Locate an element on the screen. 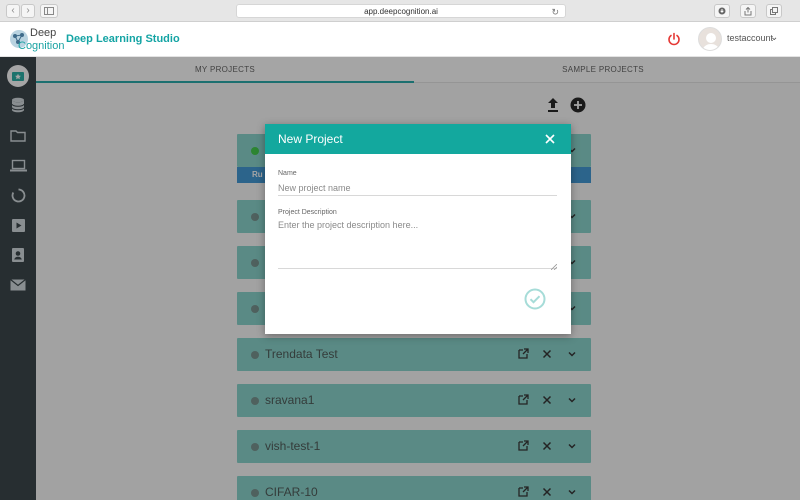 The height and width of the screenshot is (500, 800). name-field-label: Name is located at coordinates (287, 173).